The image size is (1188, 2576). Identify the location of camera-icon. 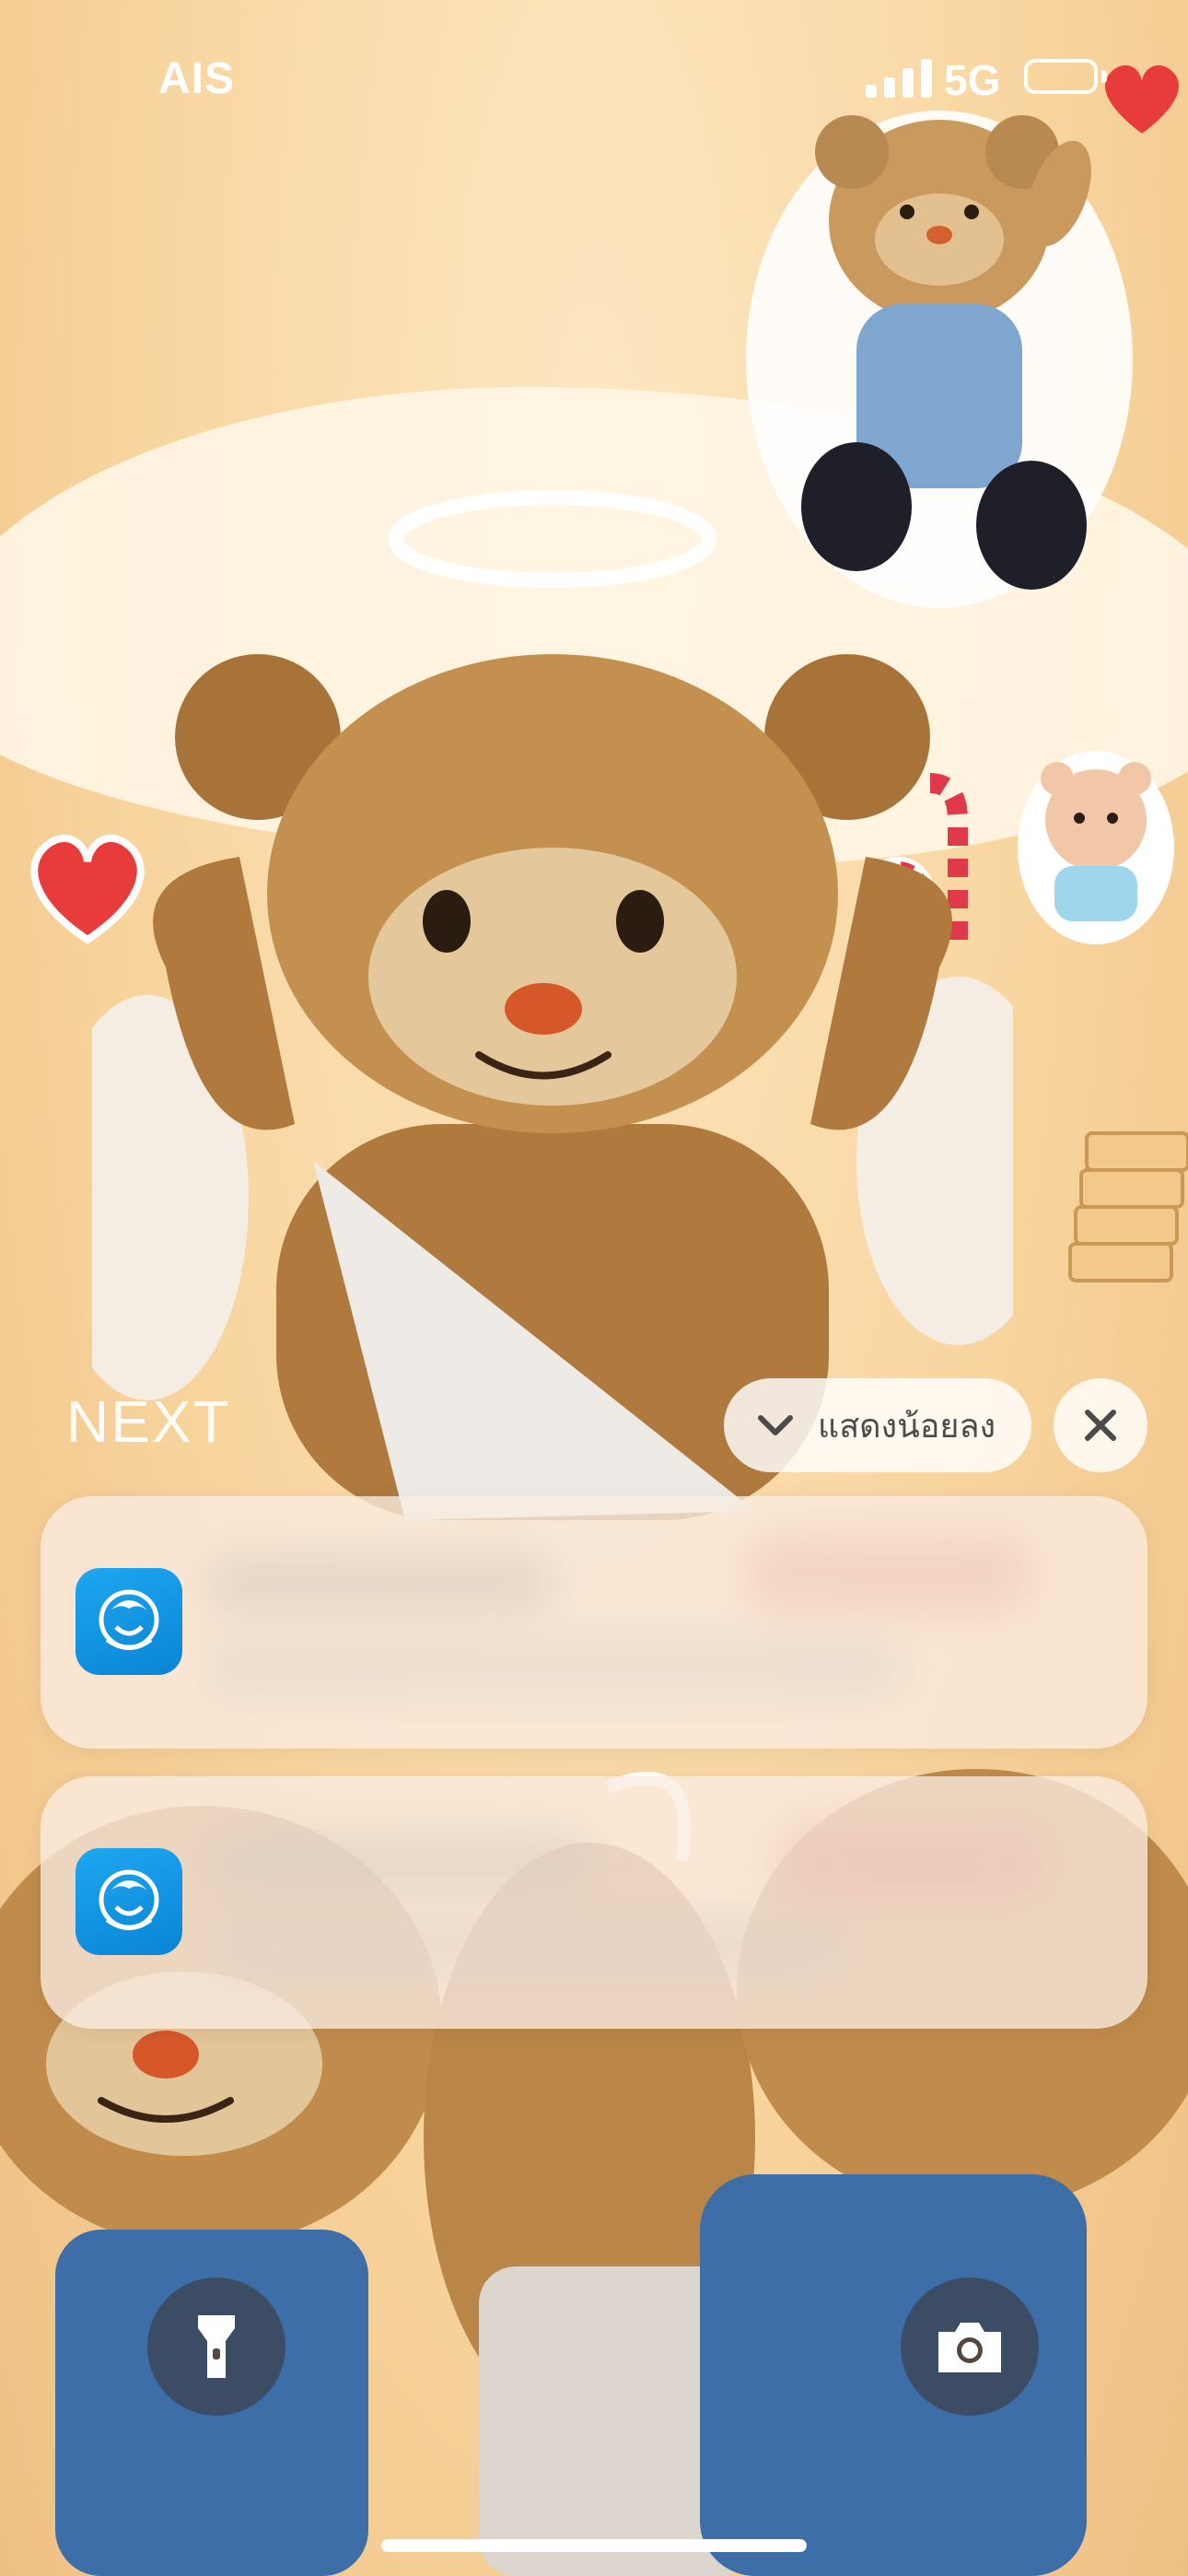
(970, 2347).